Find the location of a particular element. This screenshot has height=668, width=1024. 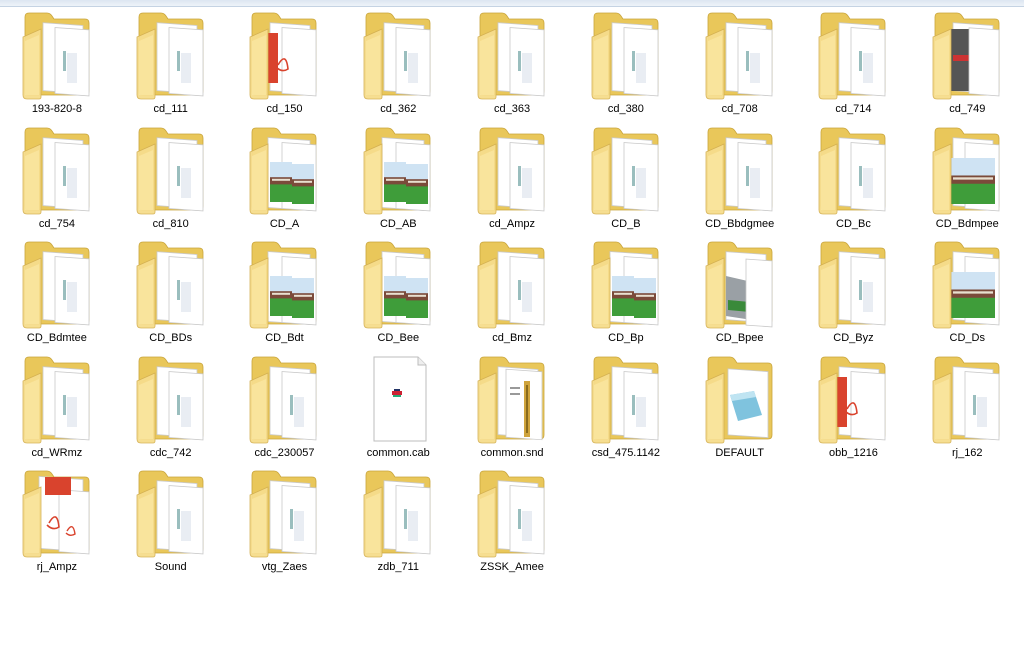

item-label: CD_Bbdgmee is located at coordinates (740, 223).